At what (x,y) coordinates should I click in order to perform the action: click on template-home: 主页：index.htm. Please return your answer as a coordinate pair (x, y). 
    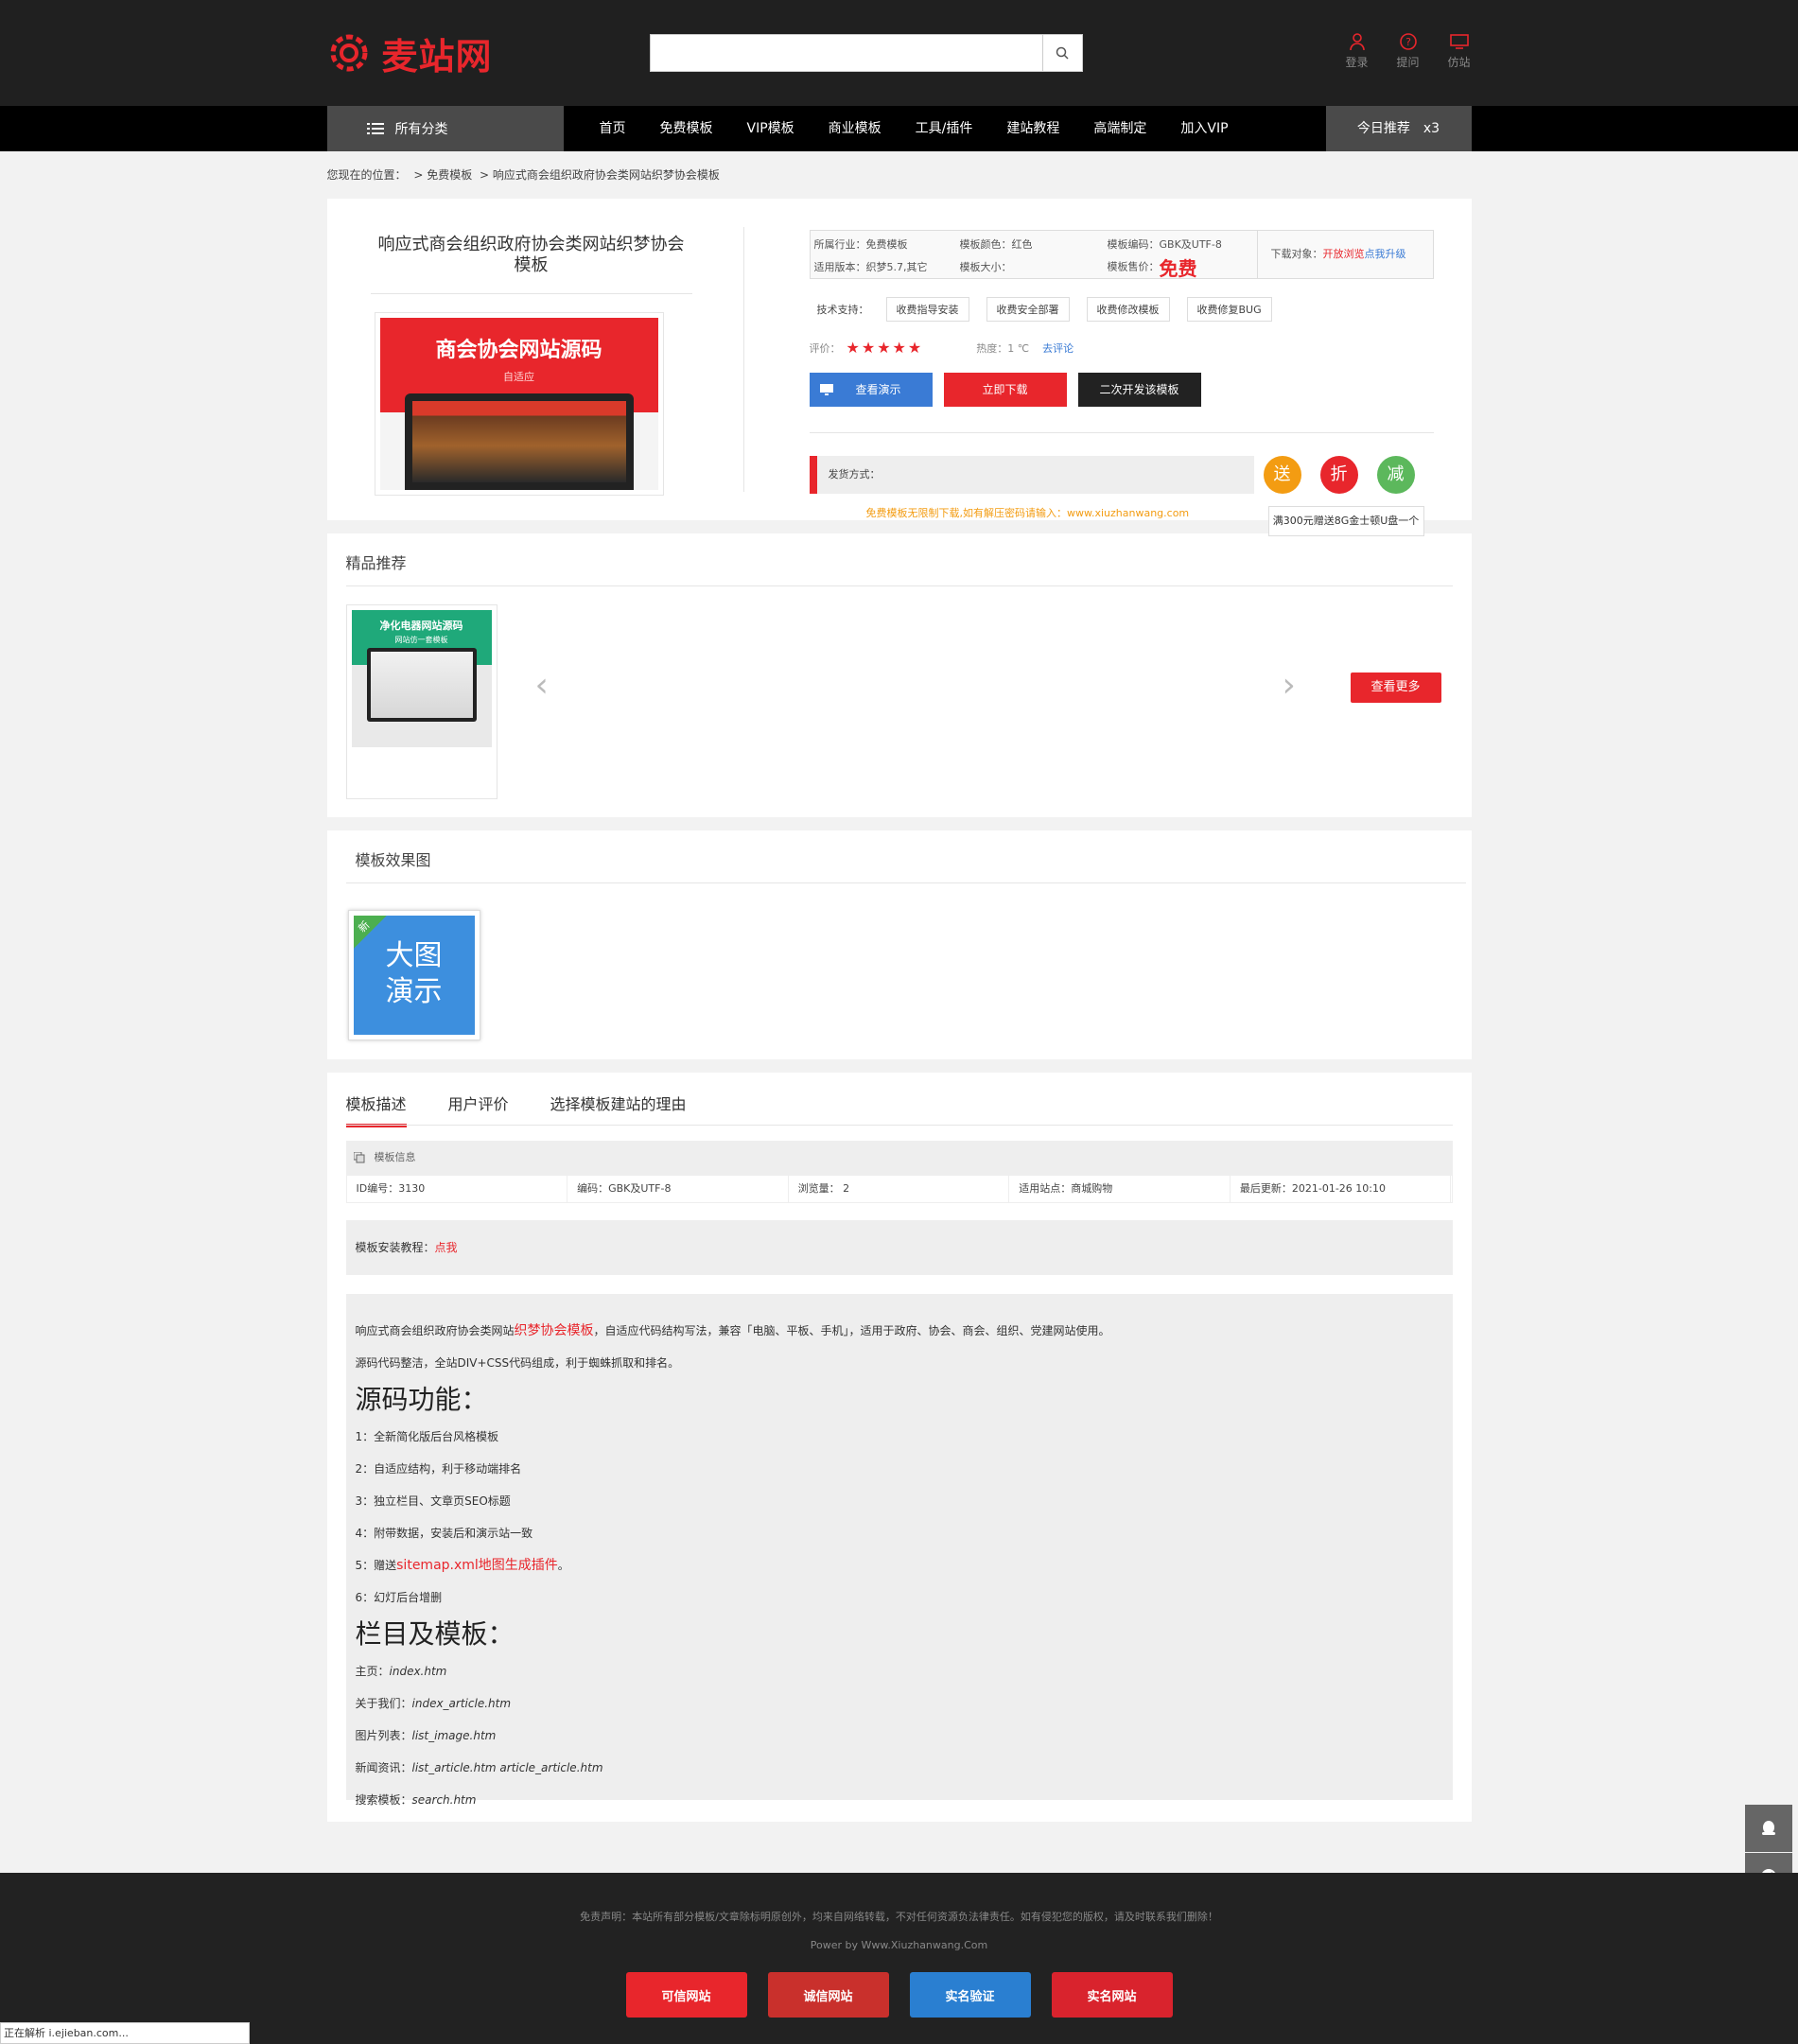
    Looking at the image, I should click on (899, 1671).